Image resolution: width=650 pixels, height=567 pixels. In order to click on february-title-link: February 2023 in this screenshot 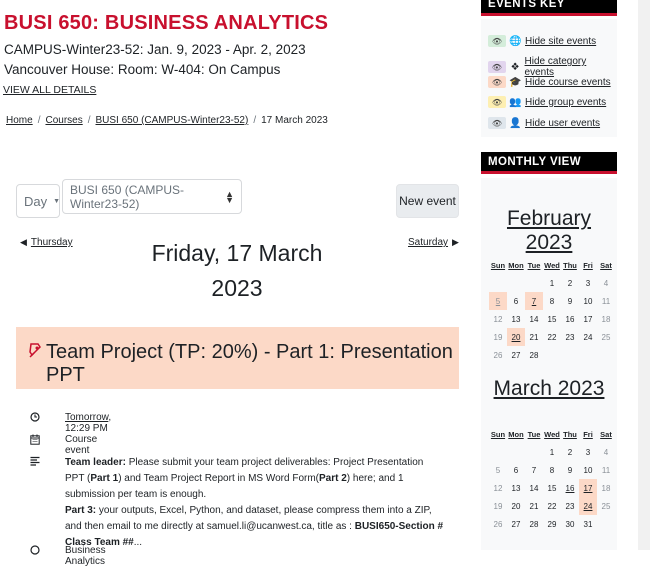, I will do `click(549, 231)`.